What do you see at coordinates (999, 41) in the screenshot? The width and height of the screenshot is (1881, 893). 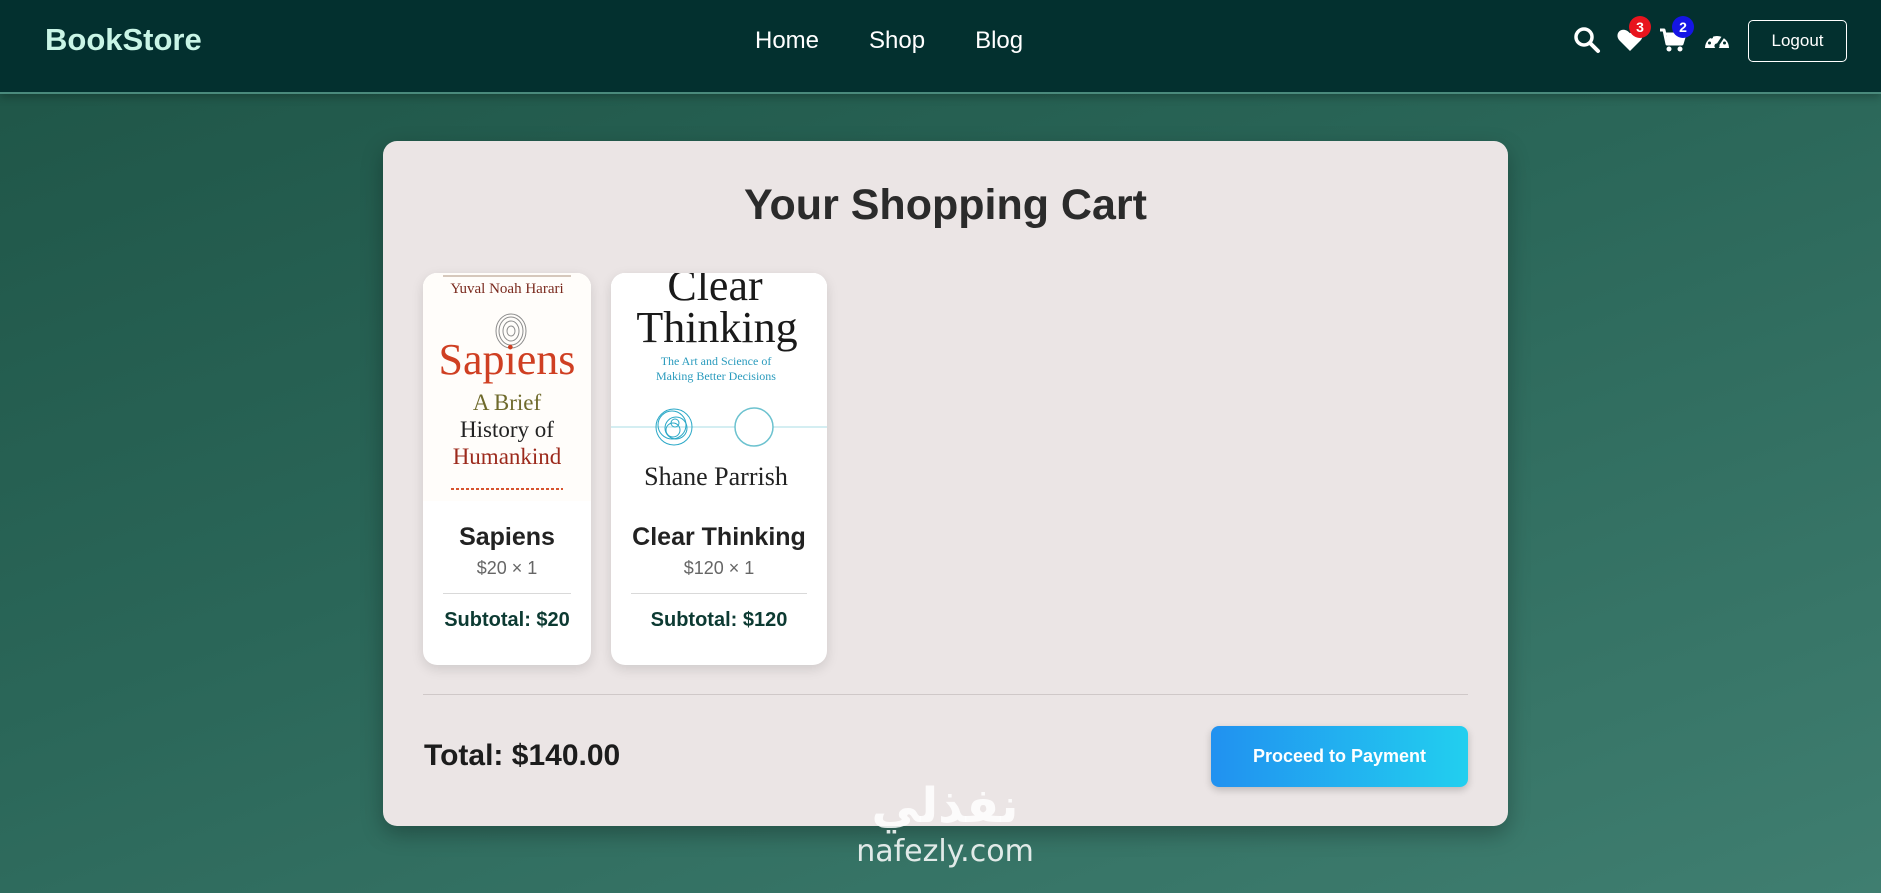 I see `nav-link-blog: Blog` at bounding box center [999, 41].